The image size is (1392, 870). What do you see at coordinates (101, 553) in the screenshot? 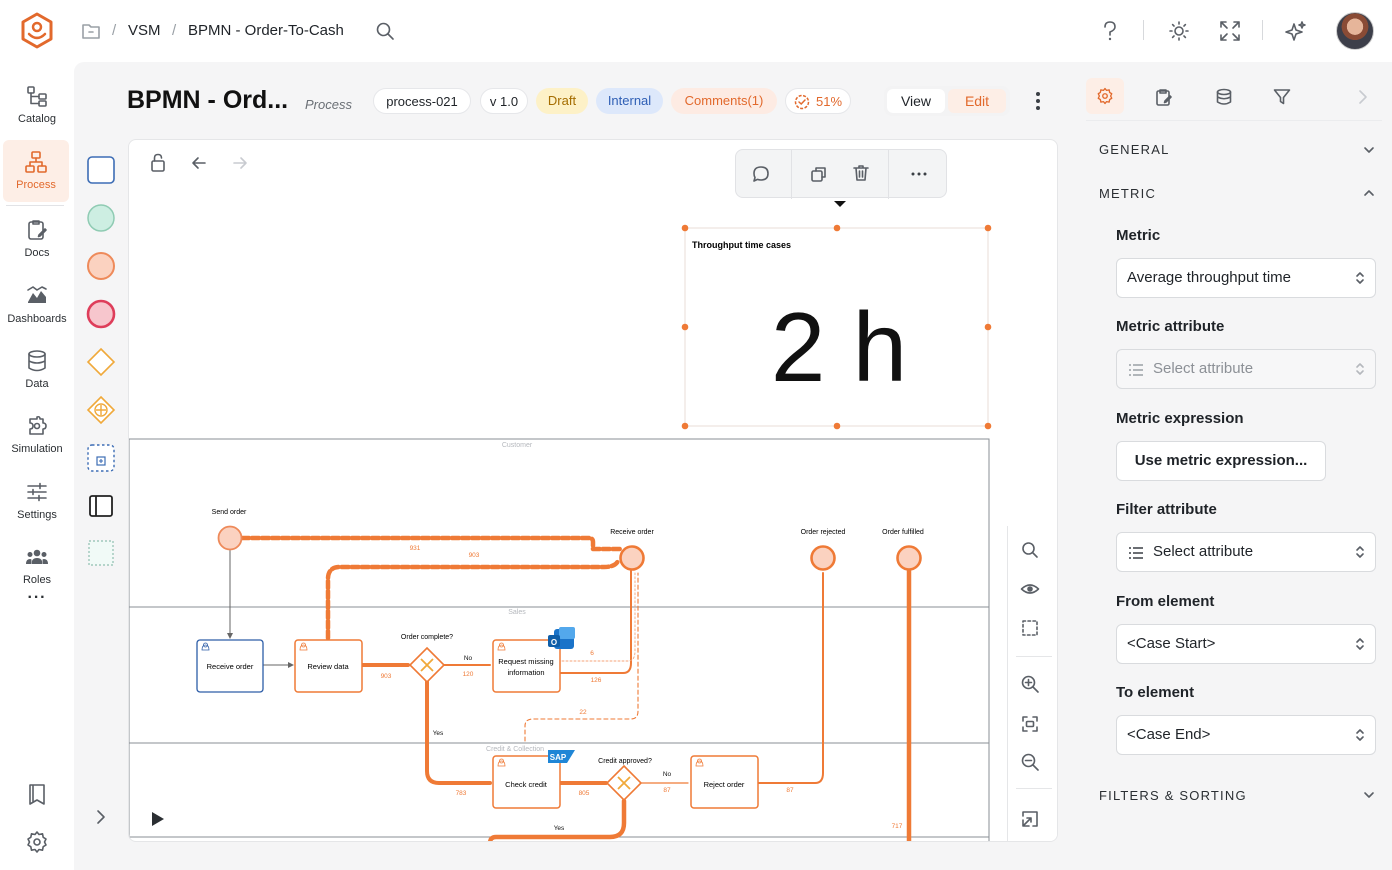
I see `group-tool` at bounding box center [101, 553].